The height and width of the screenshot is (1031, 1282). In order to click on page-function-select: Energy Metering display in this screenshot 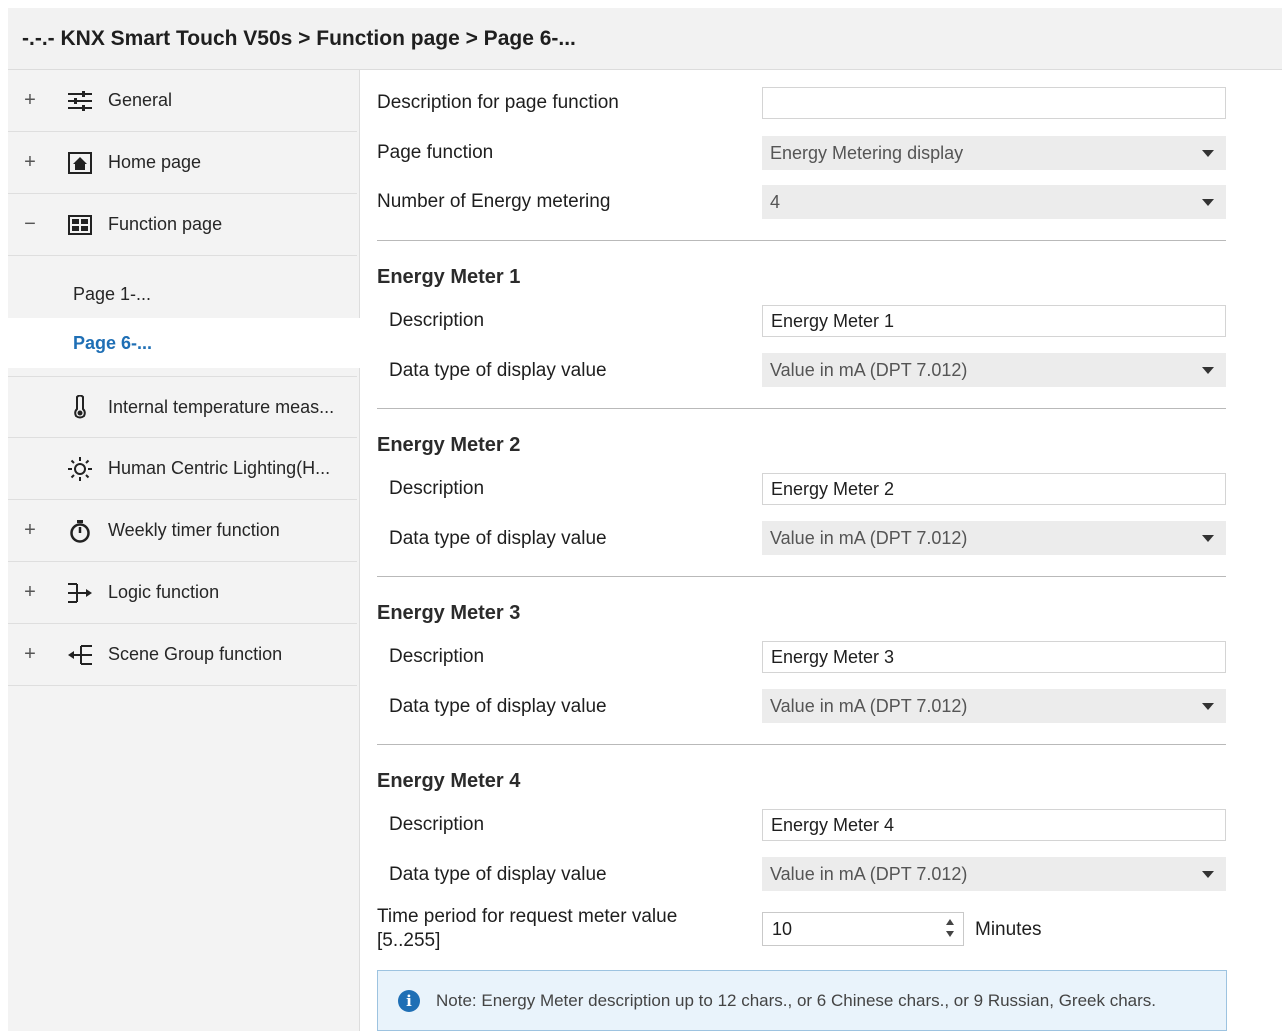, I will do `click(994, 153)`.